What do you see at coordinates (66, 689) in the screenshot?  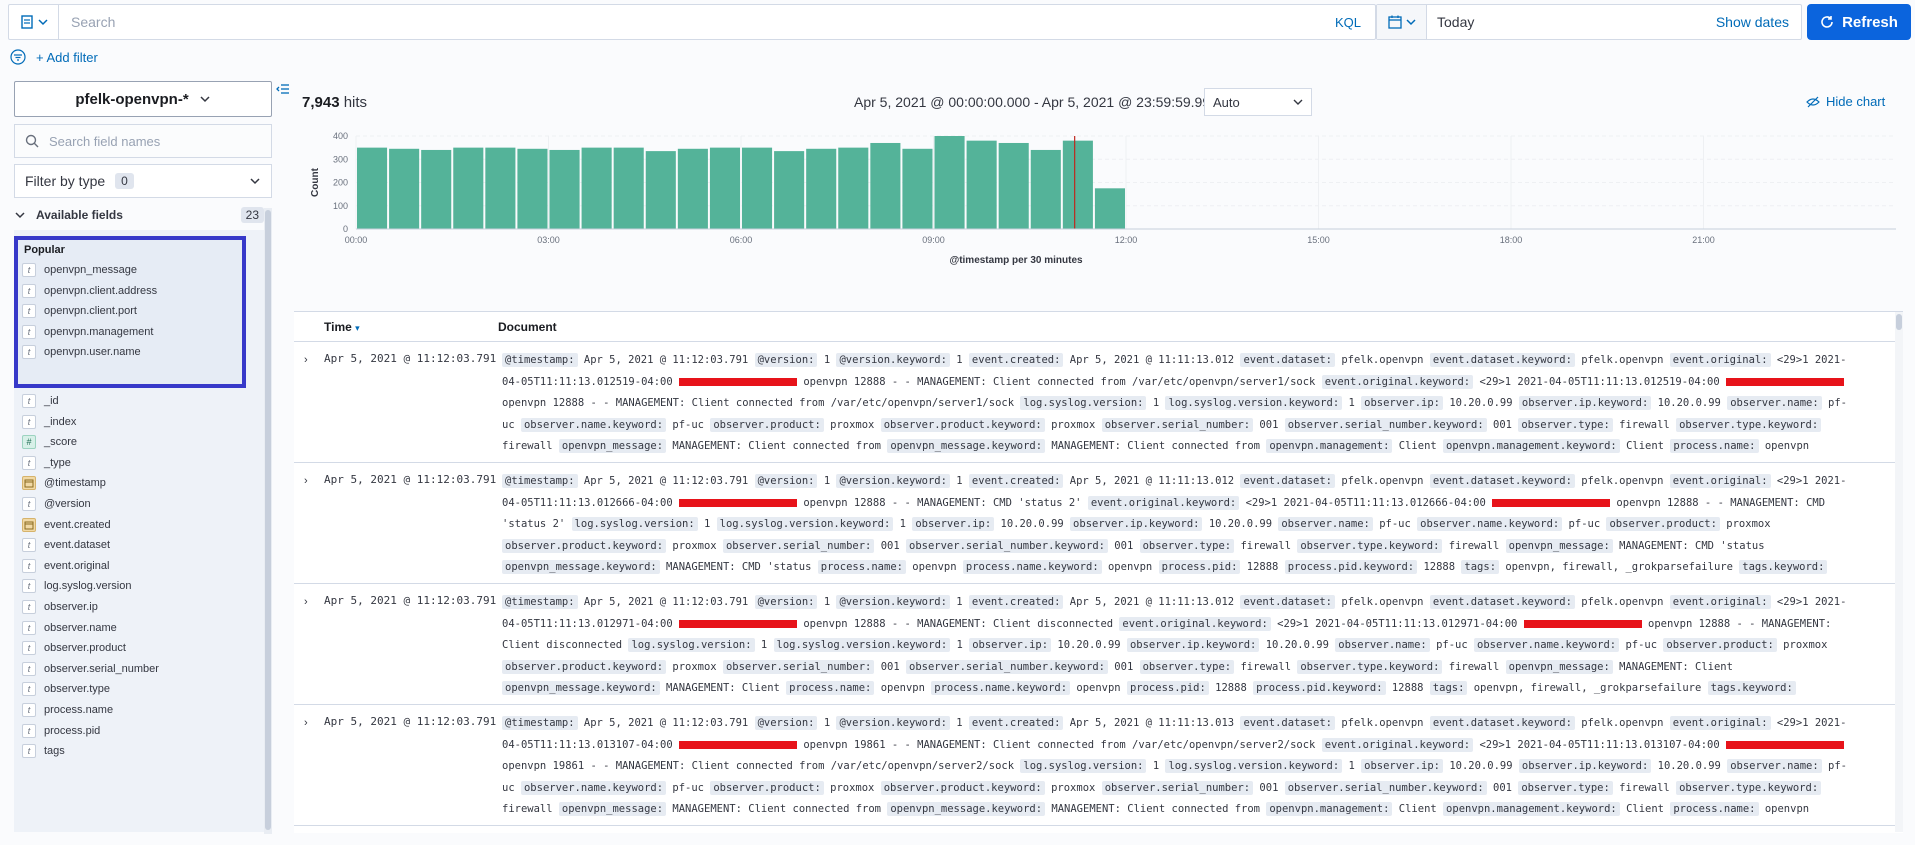 I see `field-item: t observer.type` at bounding box center [66, 689].